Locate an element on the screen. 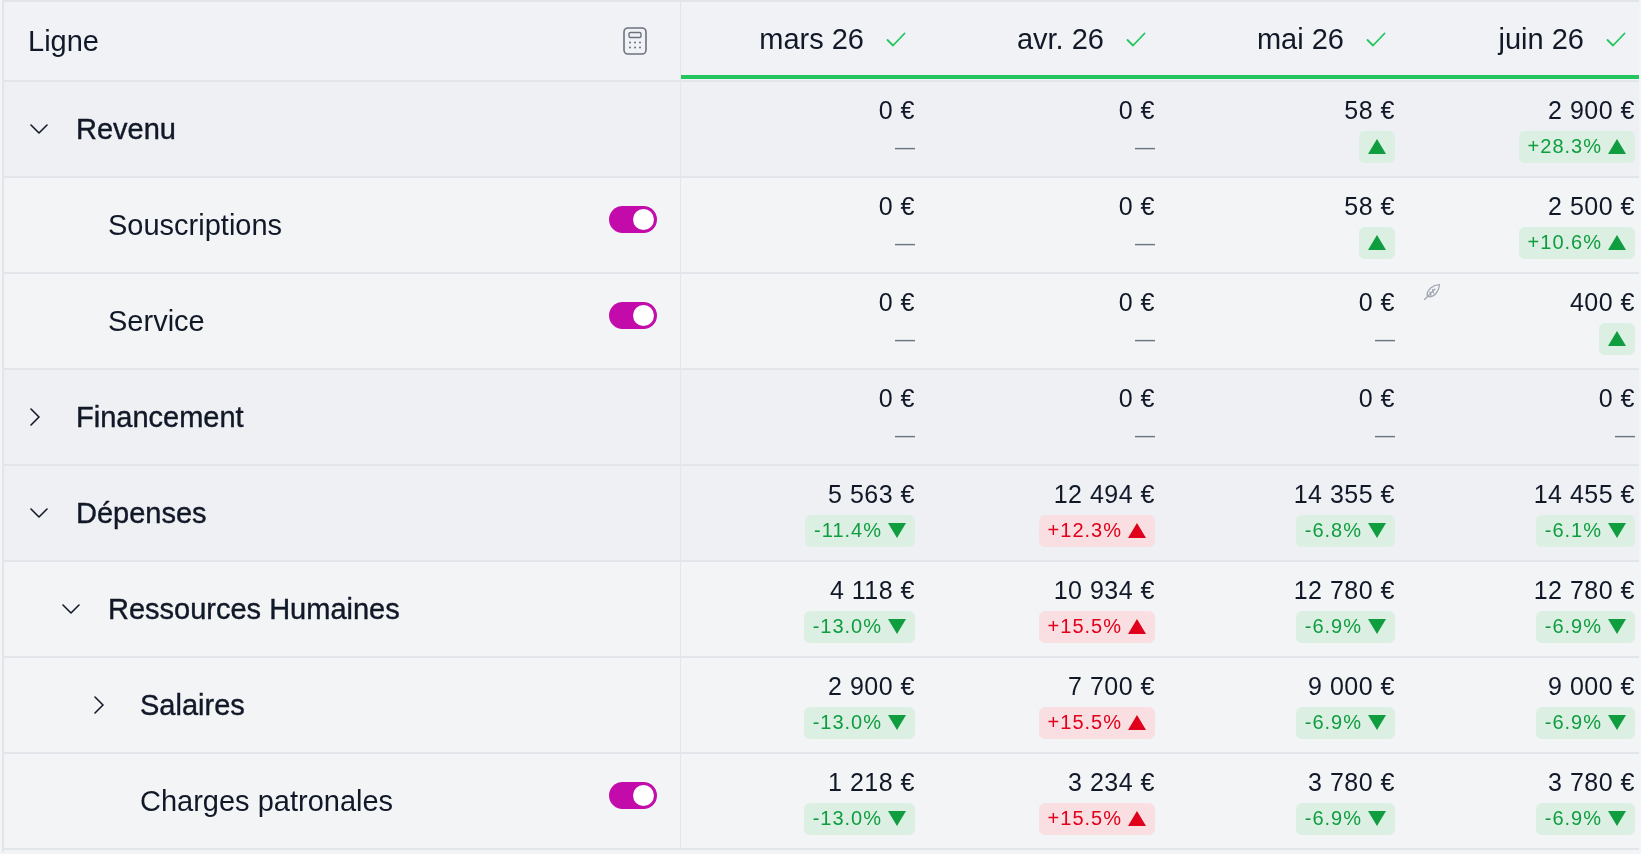 The image size is (1641, 854). row-label: Dépenses is located at coordinates (142, 513).